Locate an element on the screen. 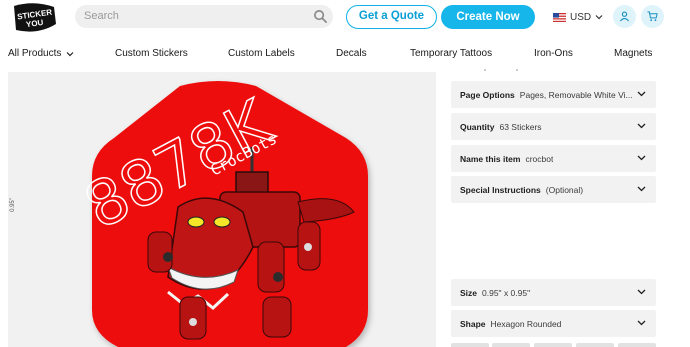  get-a-quote-button: Get a Quote is located at coordinates (391, 17).